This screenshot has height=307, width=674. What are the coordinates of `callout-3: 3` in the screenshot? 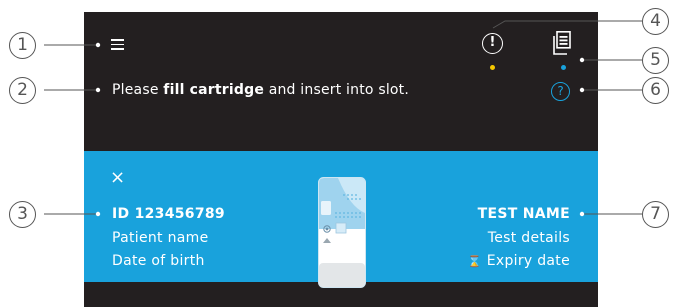 It's located at (22, 214).